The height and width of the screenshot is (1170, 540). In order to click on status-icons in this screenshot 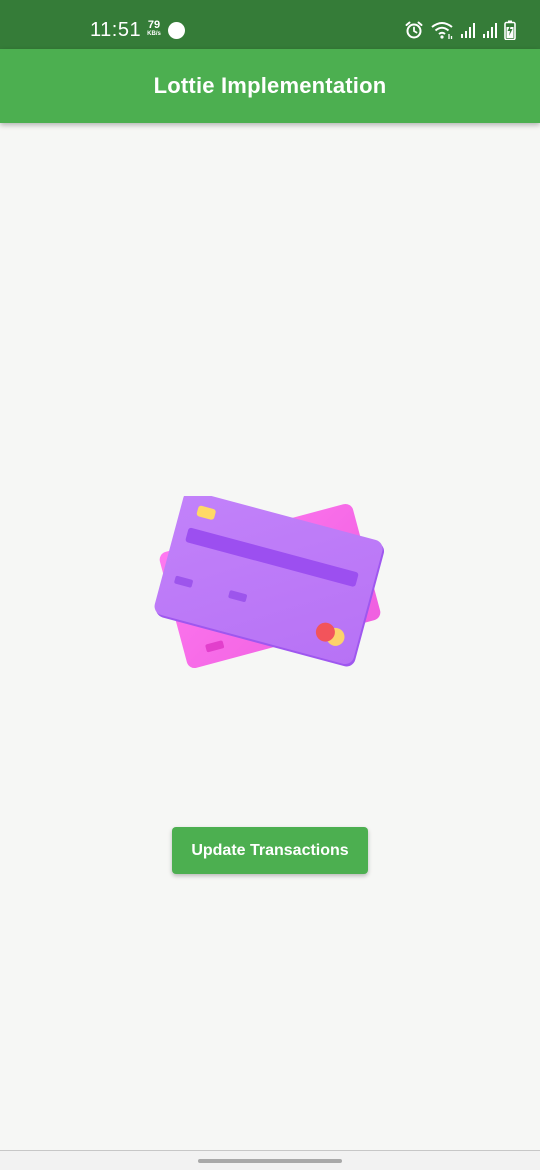, I will do `click(460, 30)`.